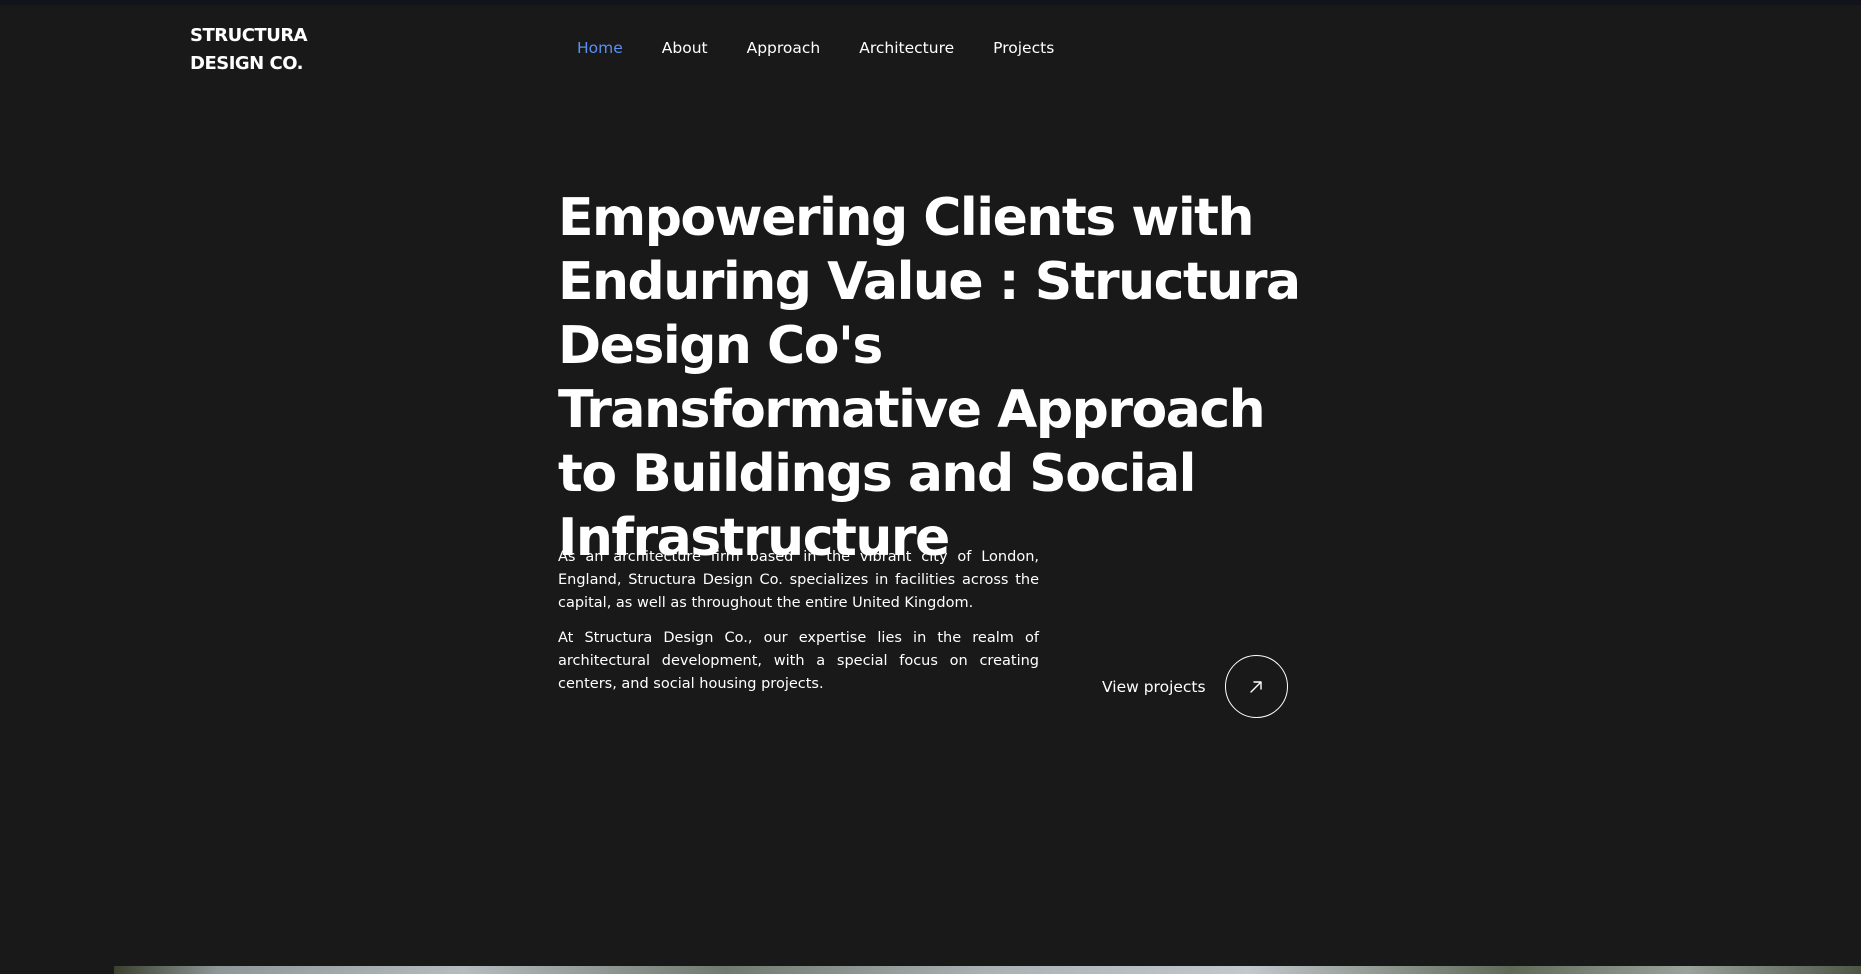  I want to click on brand-logo: STRUCTURA DESIGN CO., so click(249, 50).